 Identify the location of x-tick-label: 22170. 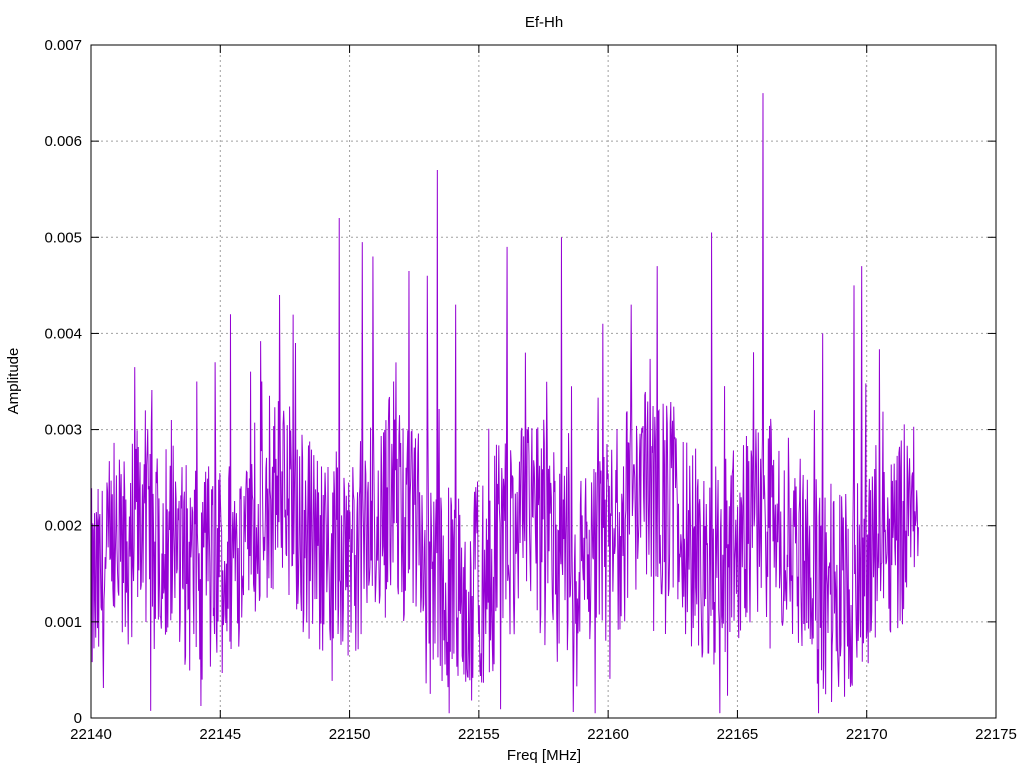
(867, 734).